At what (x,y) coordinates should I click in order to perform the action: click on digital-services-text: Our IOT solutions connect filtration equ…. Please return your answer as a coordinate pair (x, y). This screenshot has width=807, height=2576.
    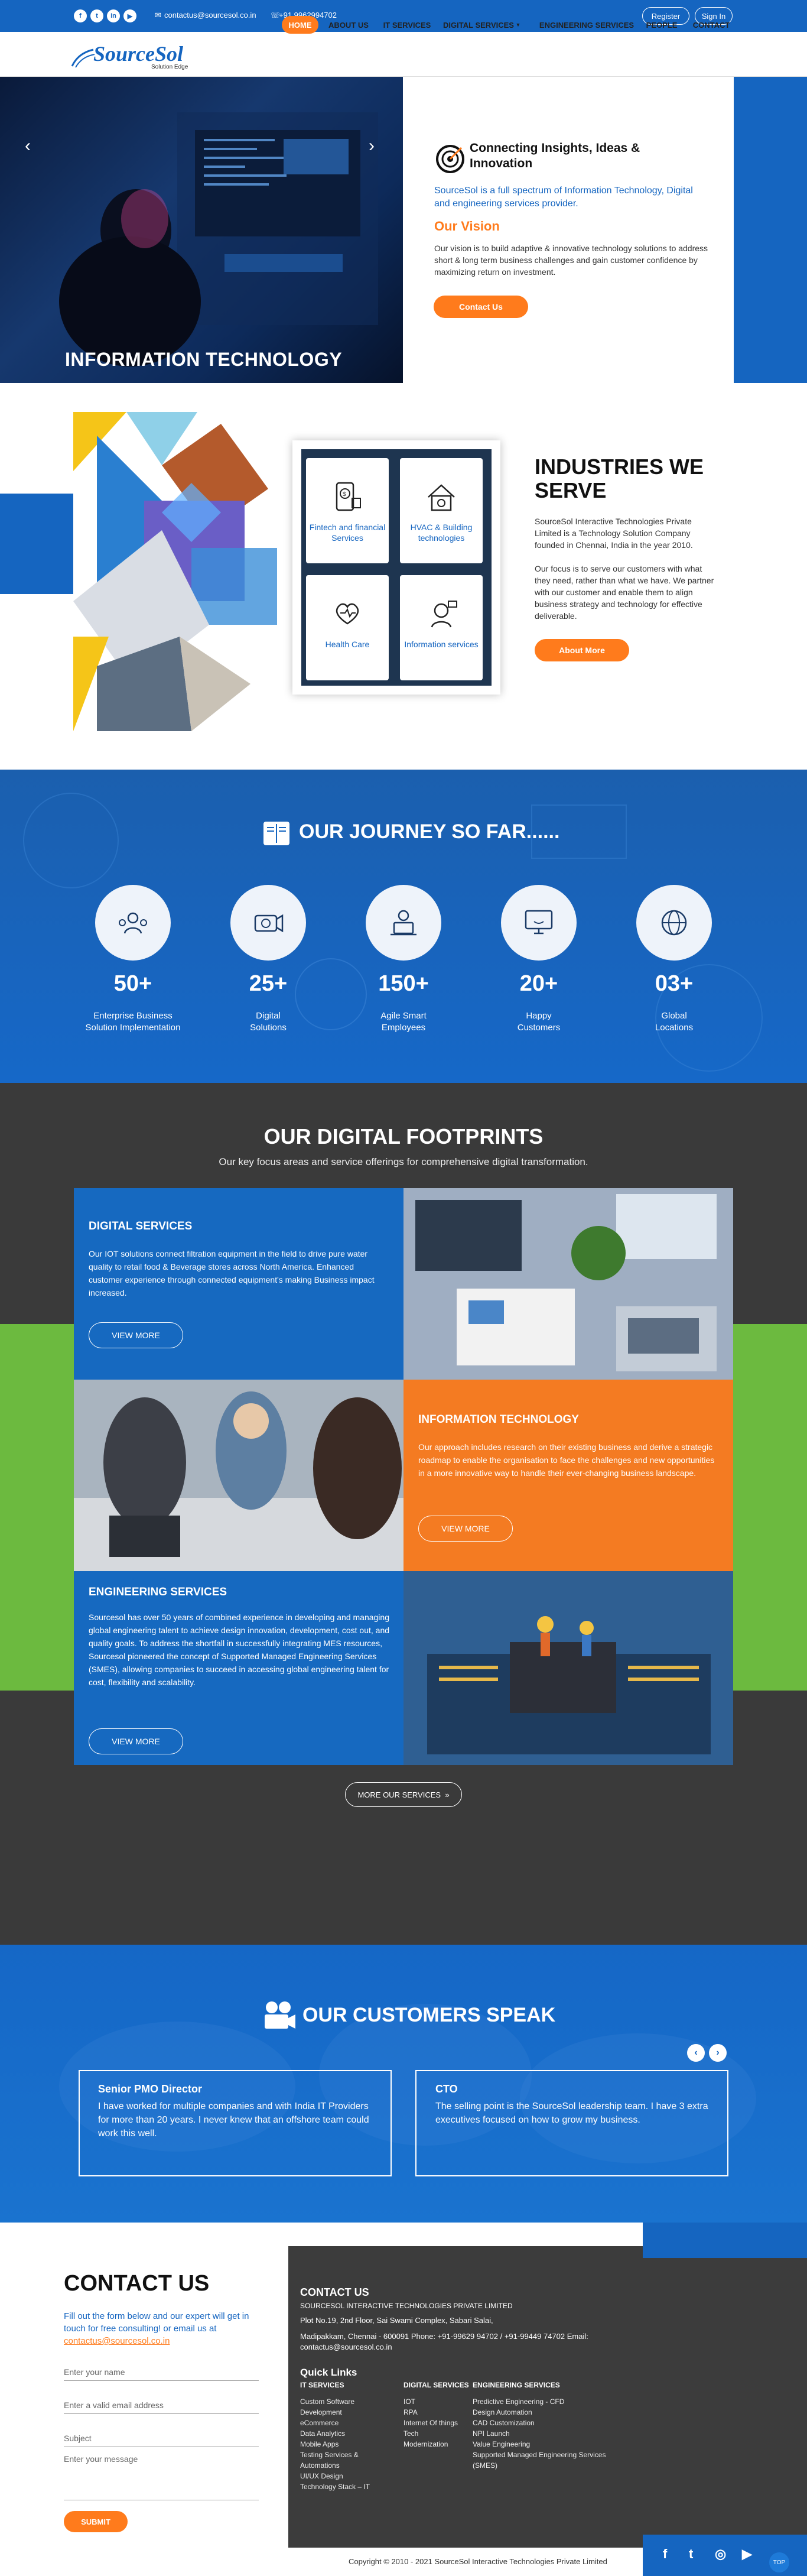
    Looking at the image, I should click on (232, 1273).